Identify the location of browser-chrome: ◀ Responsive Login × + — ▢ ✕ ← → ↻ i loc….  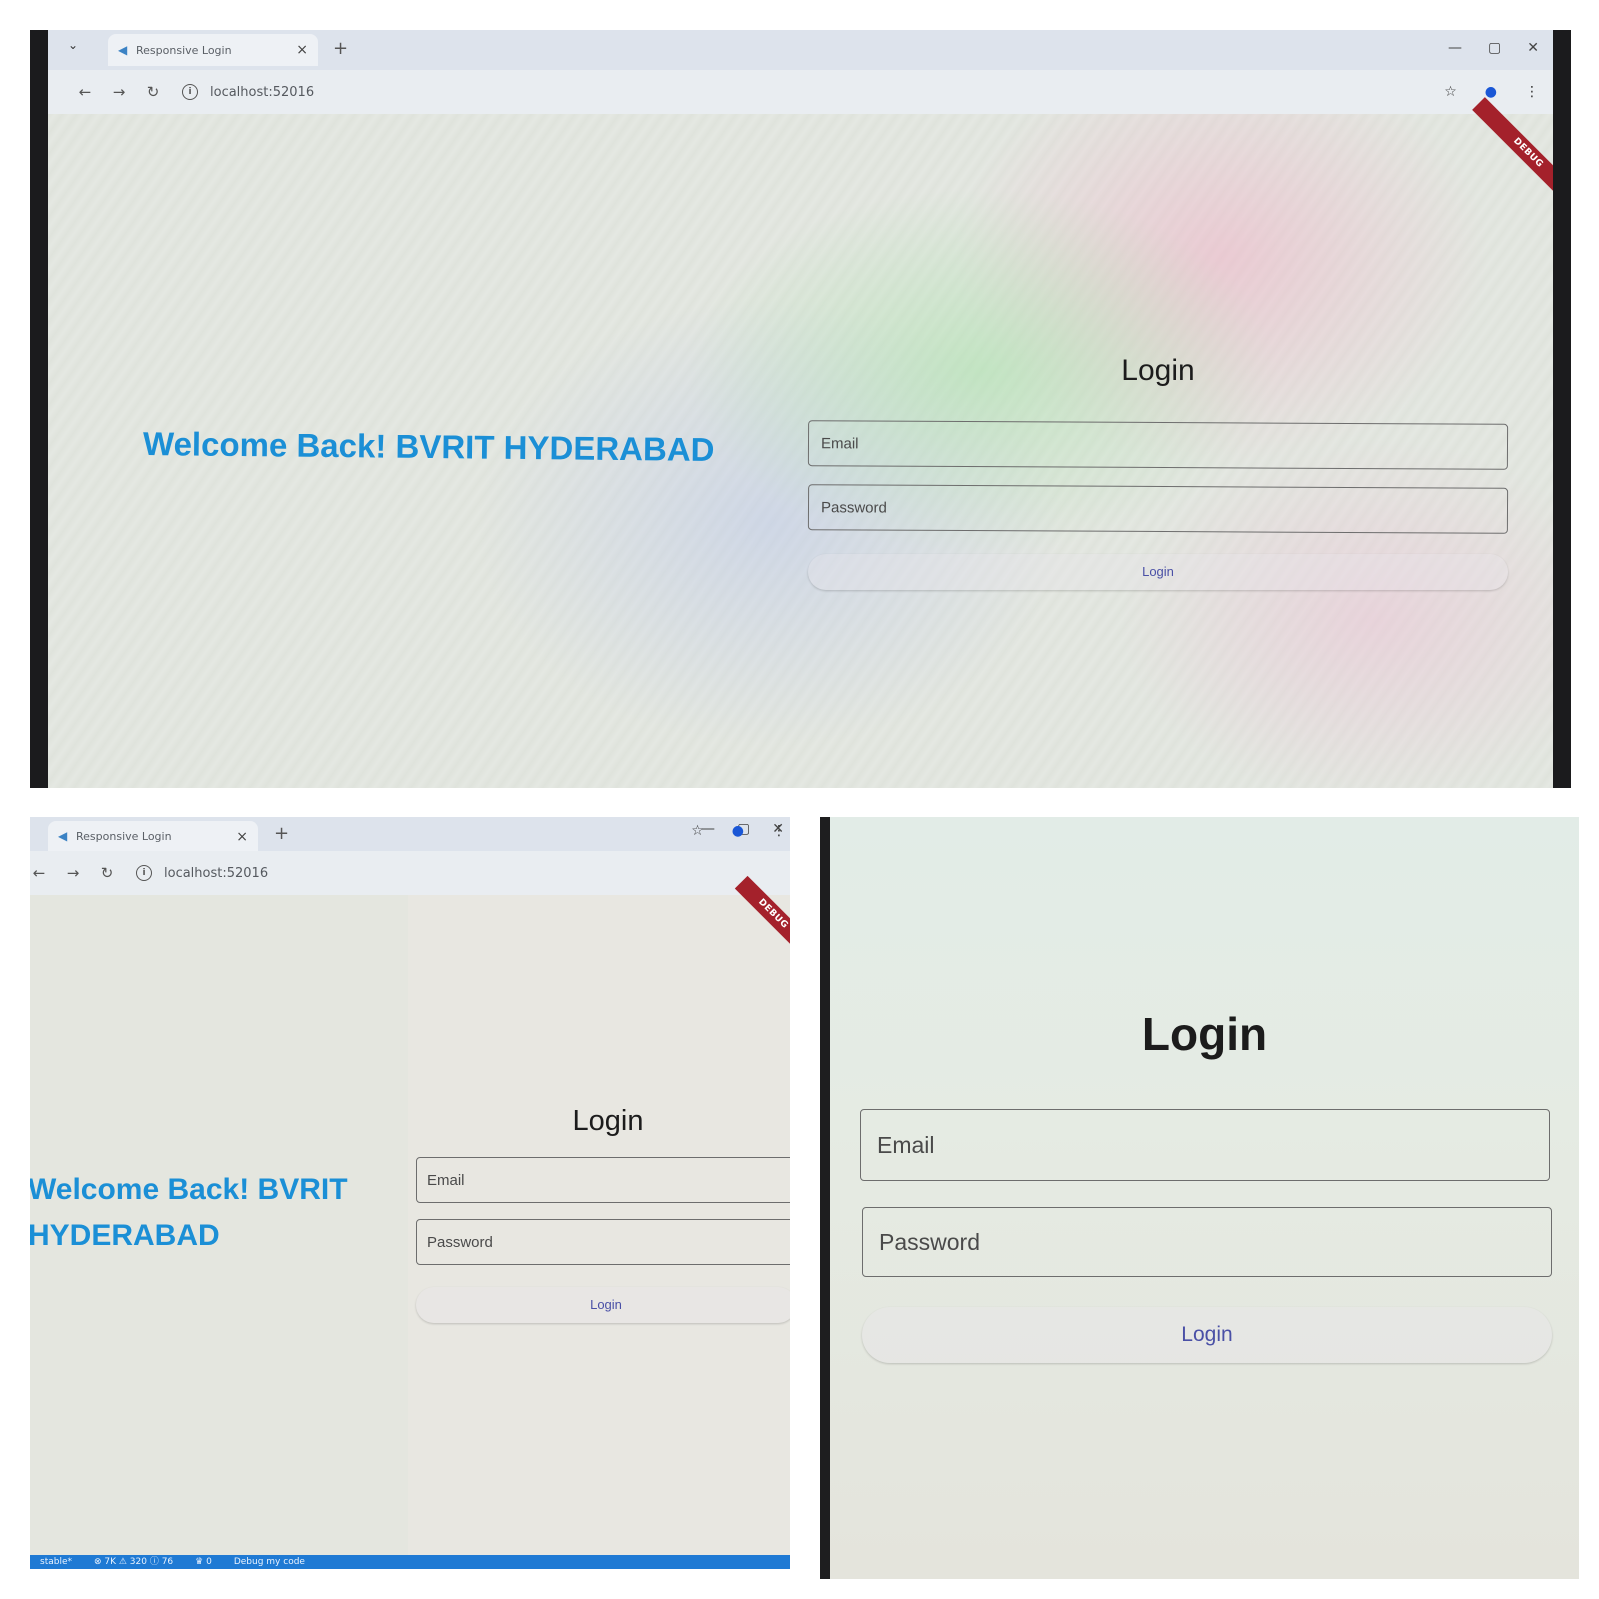
(410, 856).